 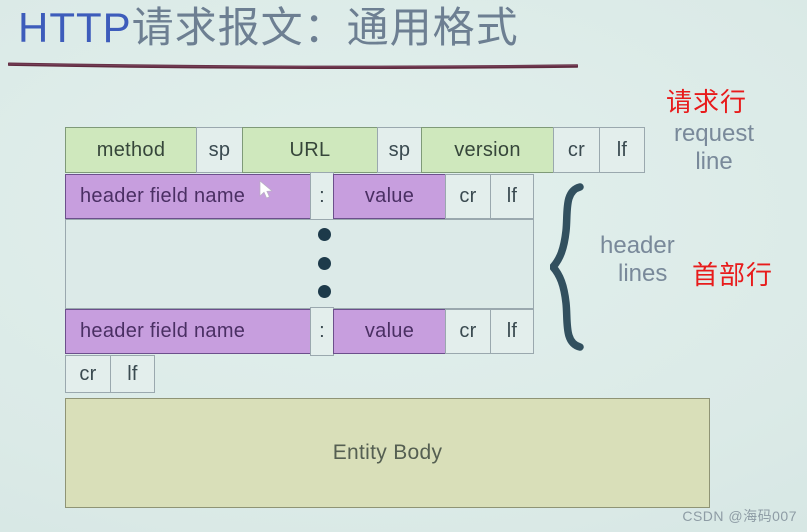 What do you see at coordinates (733, 275) in the screenshot?
I see `annotation-header-lines-chinese: 首部行` at bounding box center [733, 275].